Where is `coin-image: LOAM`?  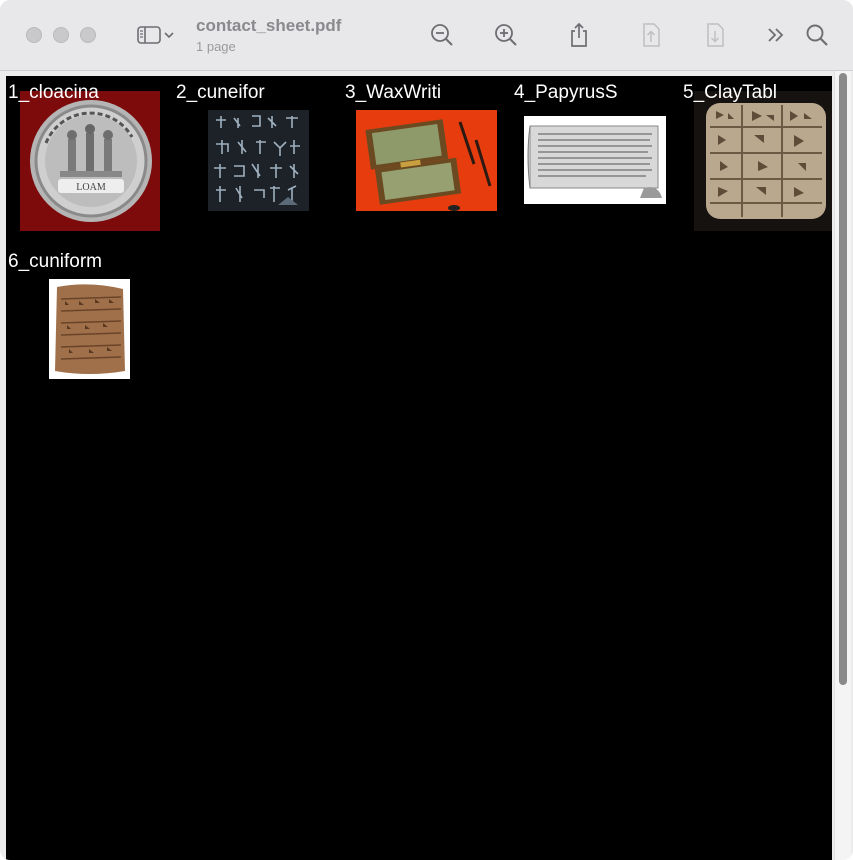
coin-image: LOAM is located at coordinates (90, 161).